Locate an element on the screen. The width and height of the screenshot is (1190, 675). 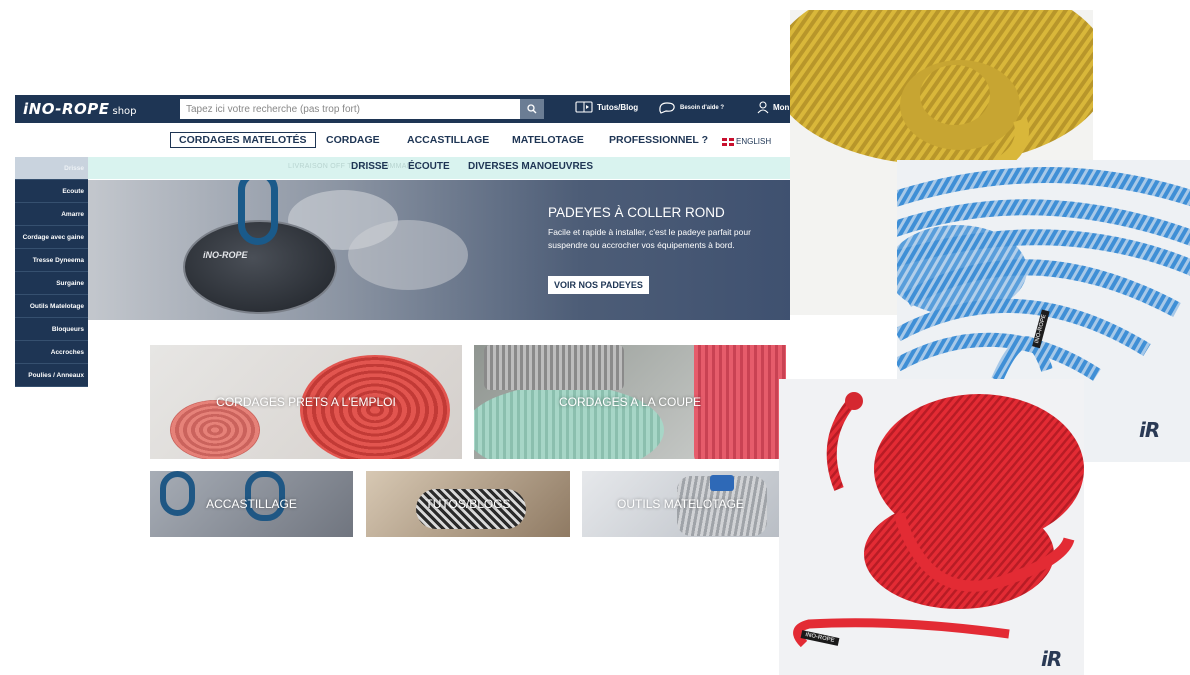
padeye-disc-background is located at coordinates (408, 255).